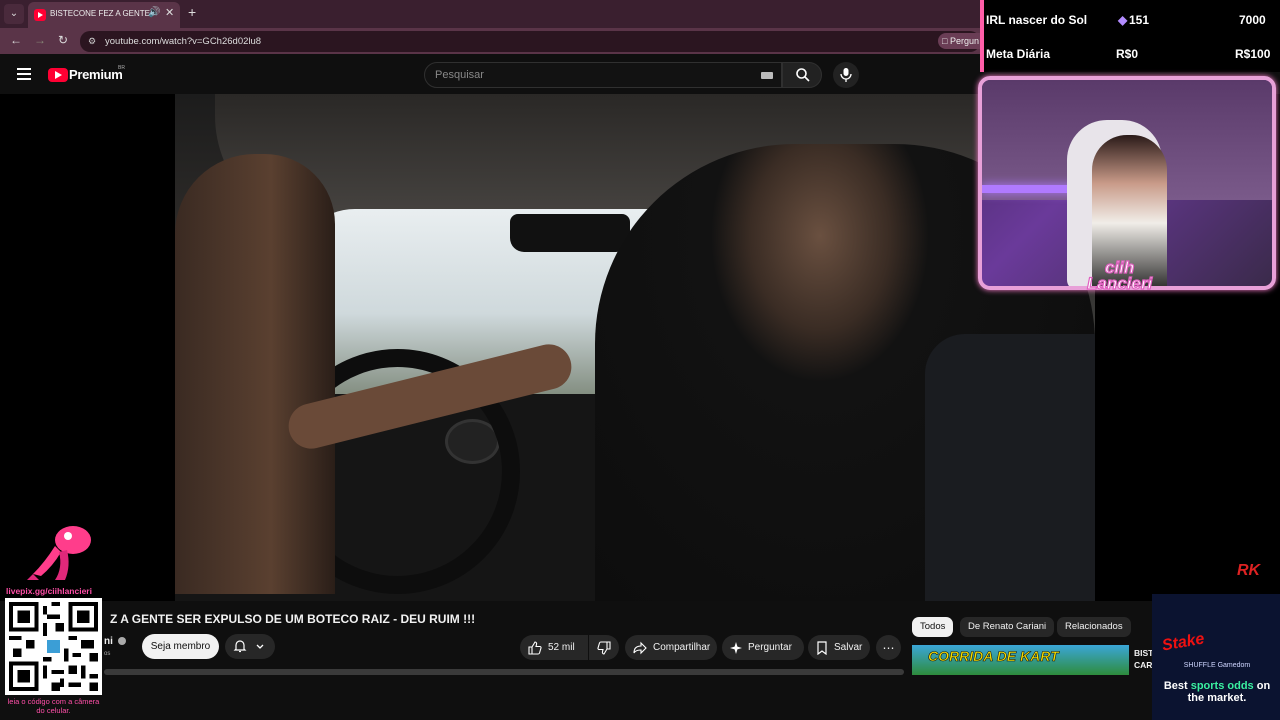 This screenshot has width=1280, height=720. I want to click on share-label: Compartilhar, so click(682, 647).